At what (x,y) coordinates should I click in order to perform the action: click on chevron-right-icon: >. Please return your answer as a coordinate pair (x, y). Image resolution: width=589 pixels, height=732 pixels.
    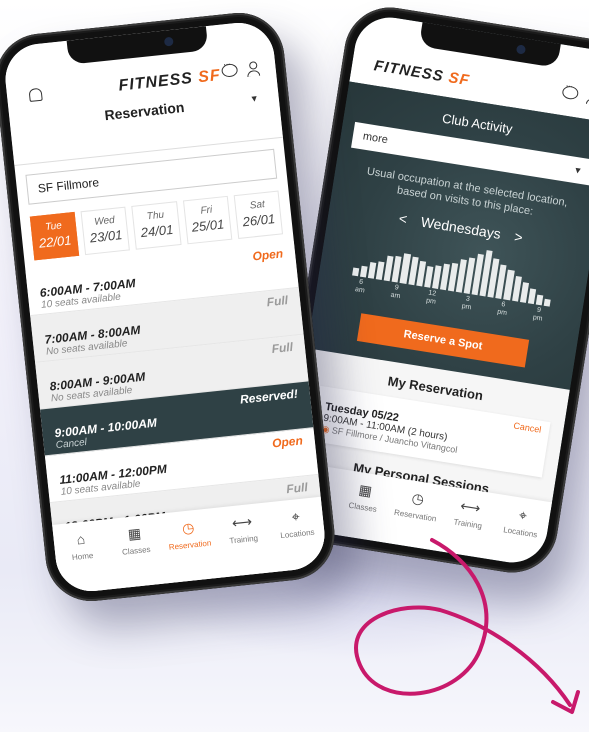
    Looking at the image, I should click on (518, 236).